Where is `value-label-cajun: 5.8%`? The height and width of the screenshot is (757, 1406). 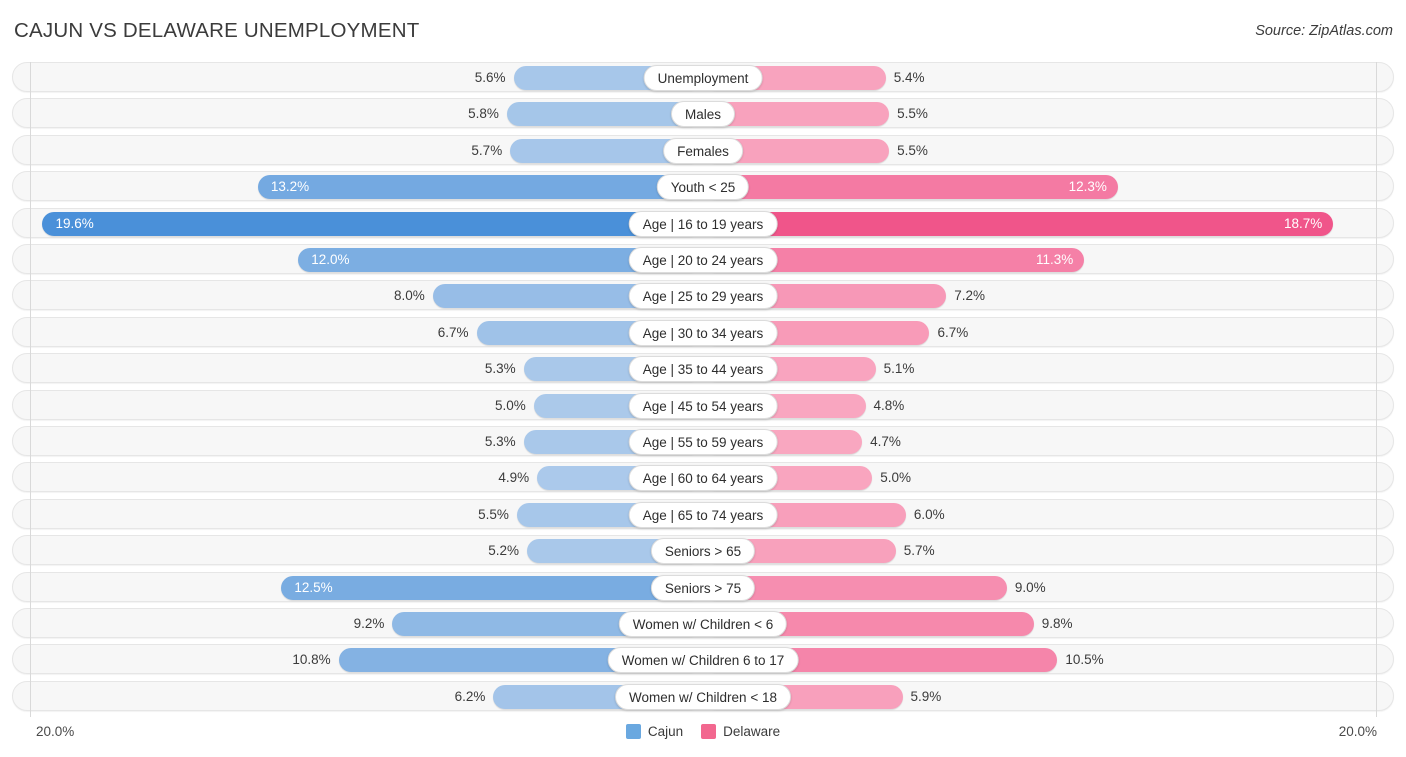 value-label-cajun: 5.8% is located at coordinates (483, 114).